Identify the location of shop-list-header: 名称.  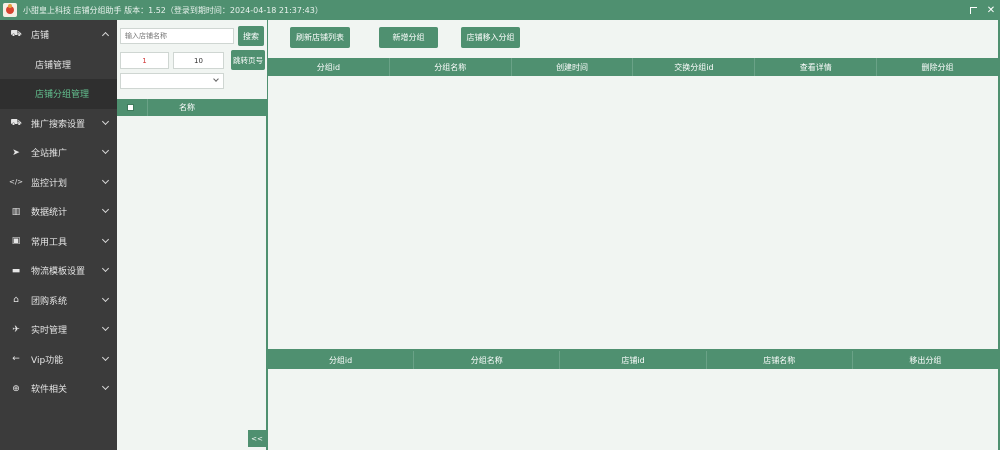
(192, 107).